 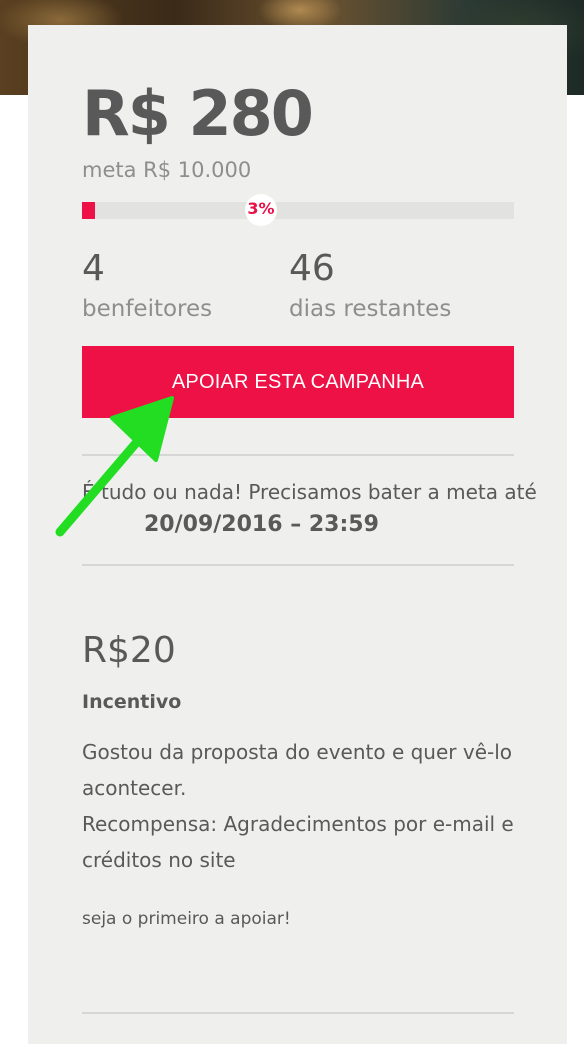 I want to click on backers-count: 4, so click(x=93, y=268).